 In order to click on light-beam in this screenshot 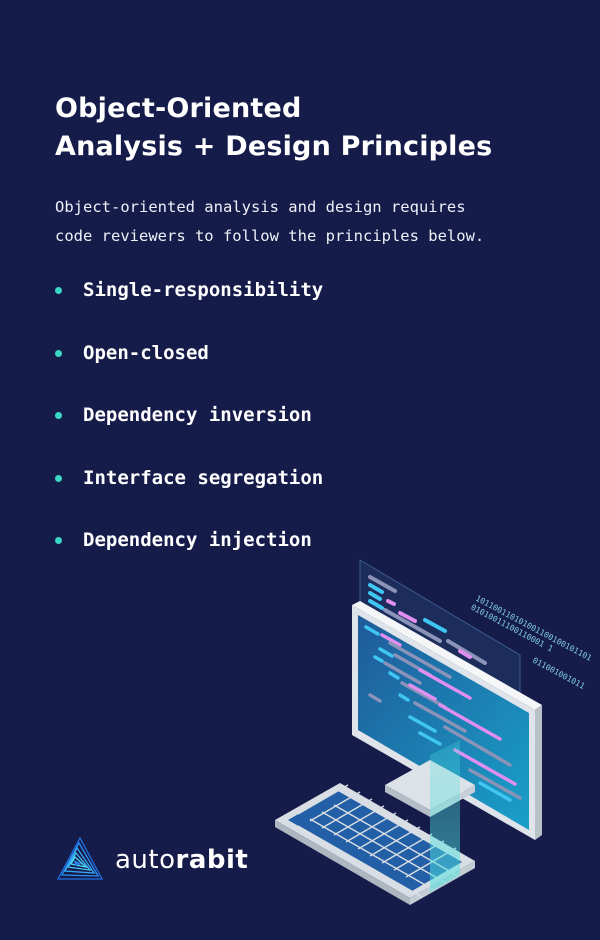, I will do `click(445, 816)`.